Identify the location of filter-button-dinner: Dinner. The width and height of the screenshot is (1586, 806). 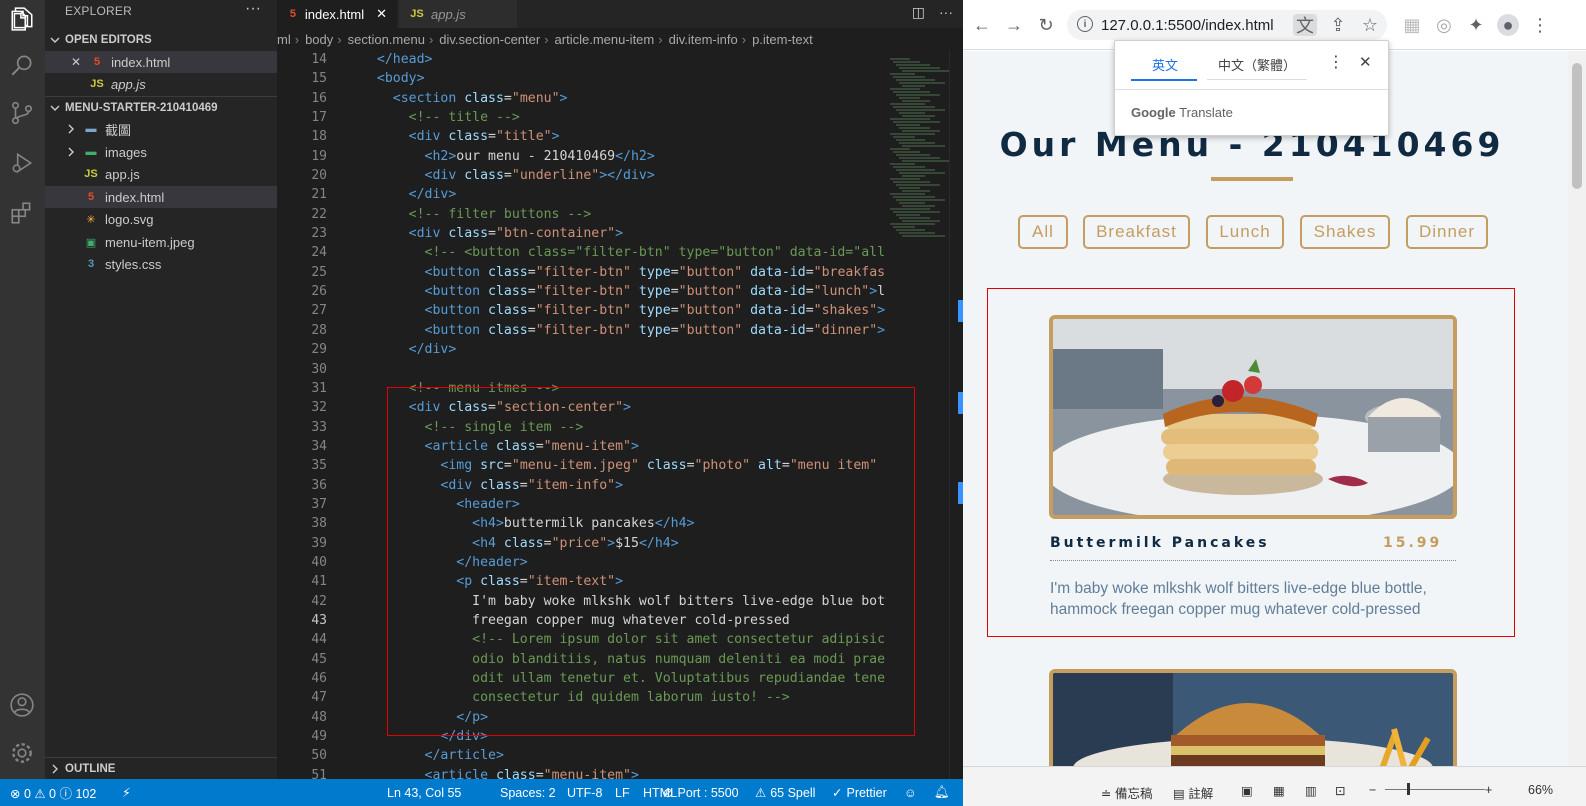
(1447, 232).